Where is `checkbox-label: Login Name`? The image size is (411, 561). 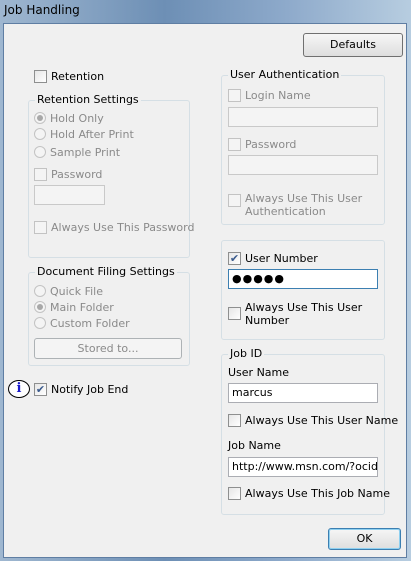 checkbox-label: Login Name is located at coordinates (278, 95).